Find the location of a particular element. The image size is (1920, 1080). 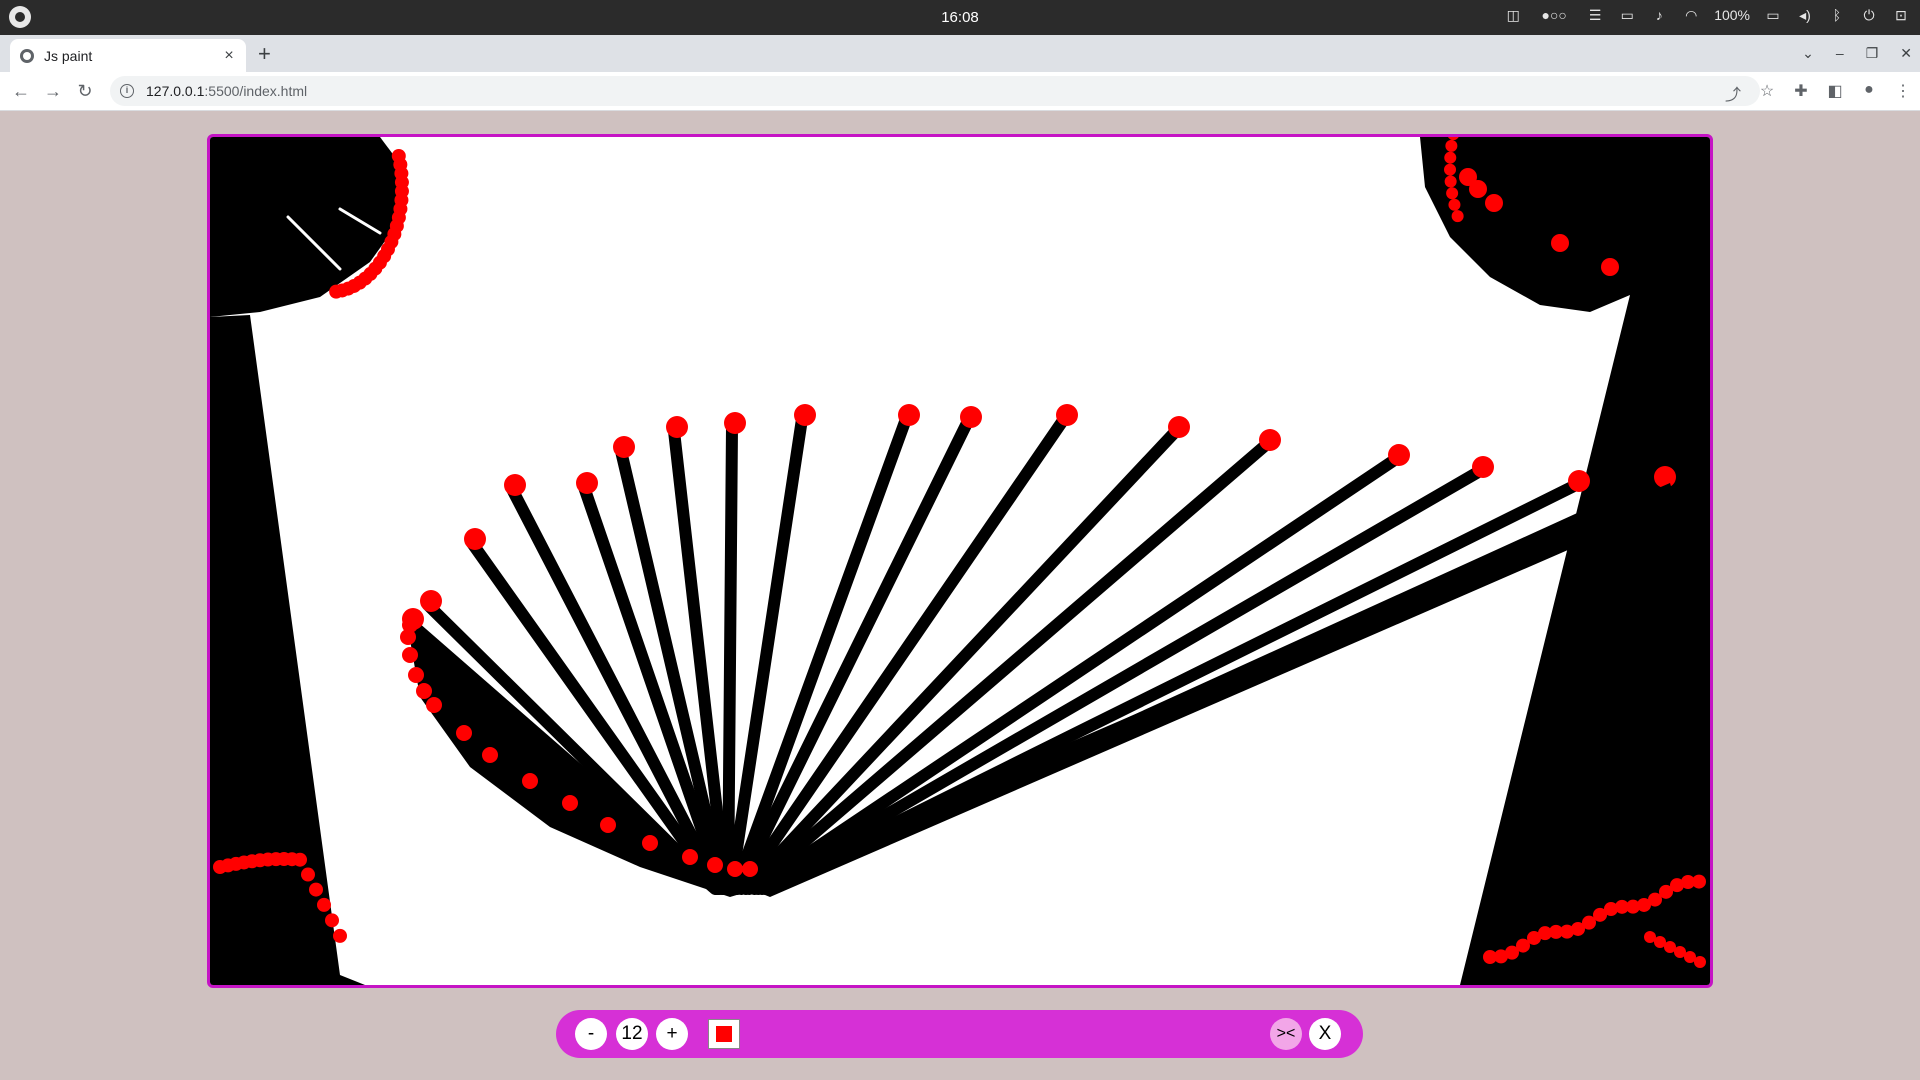

share-icon: ⤴ is located at coordinates (1733, 93).